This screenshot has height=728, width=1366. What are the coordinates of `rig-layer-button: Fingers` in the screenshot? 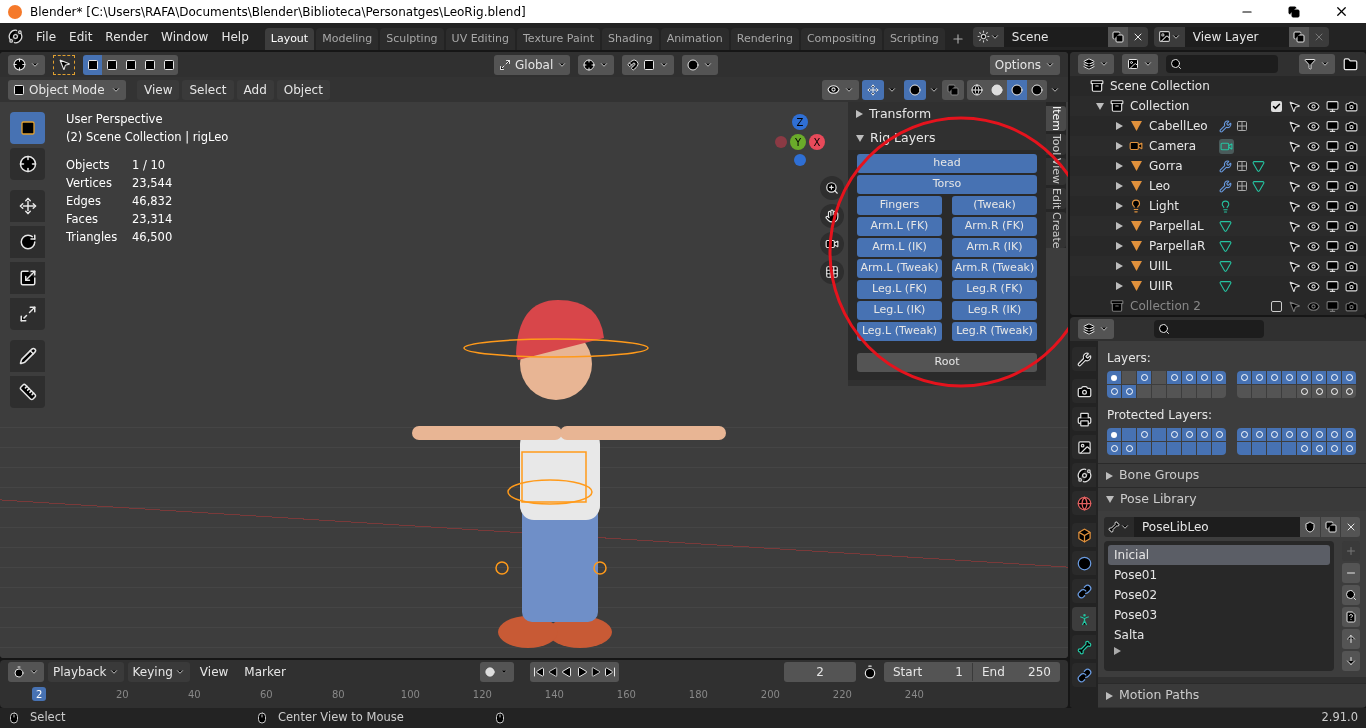 It's located at (899, 205).